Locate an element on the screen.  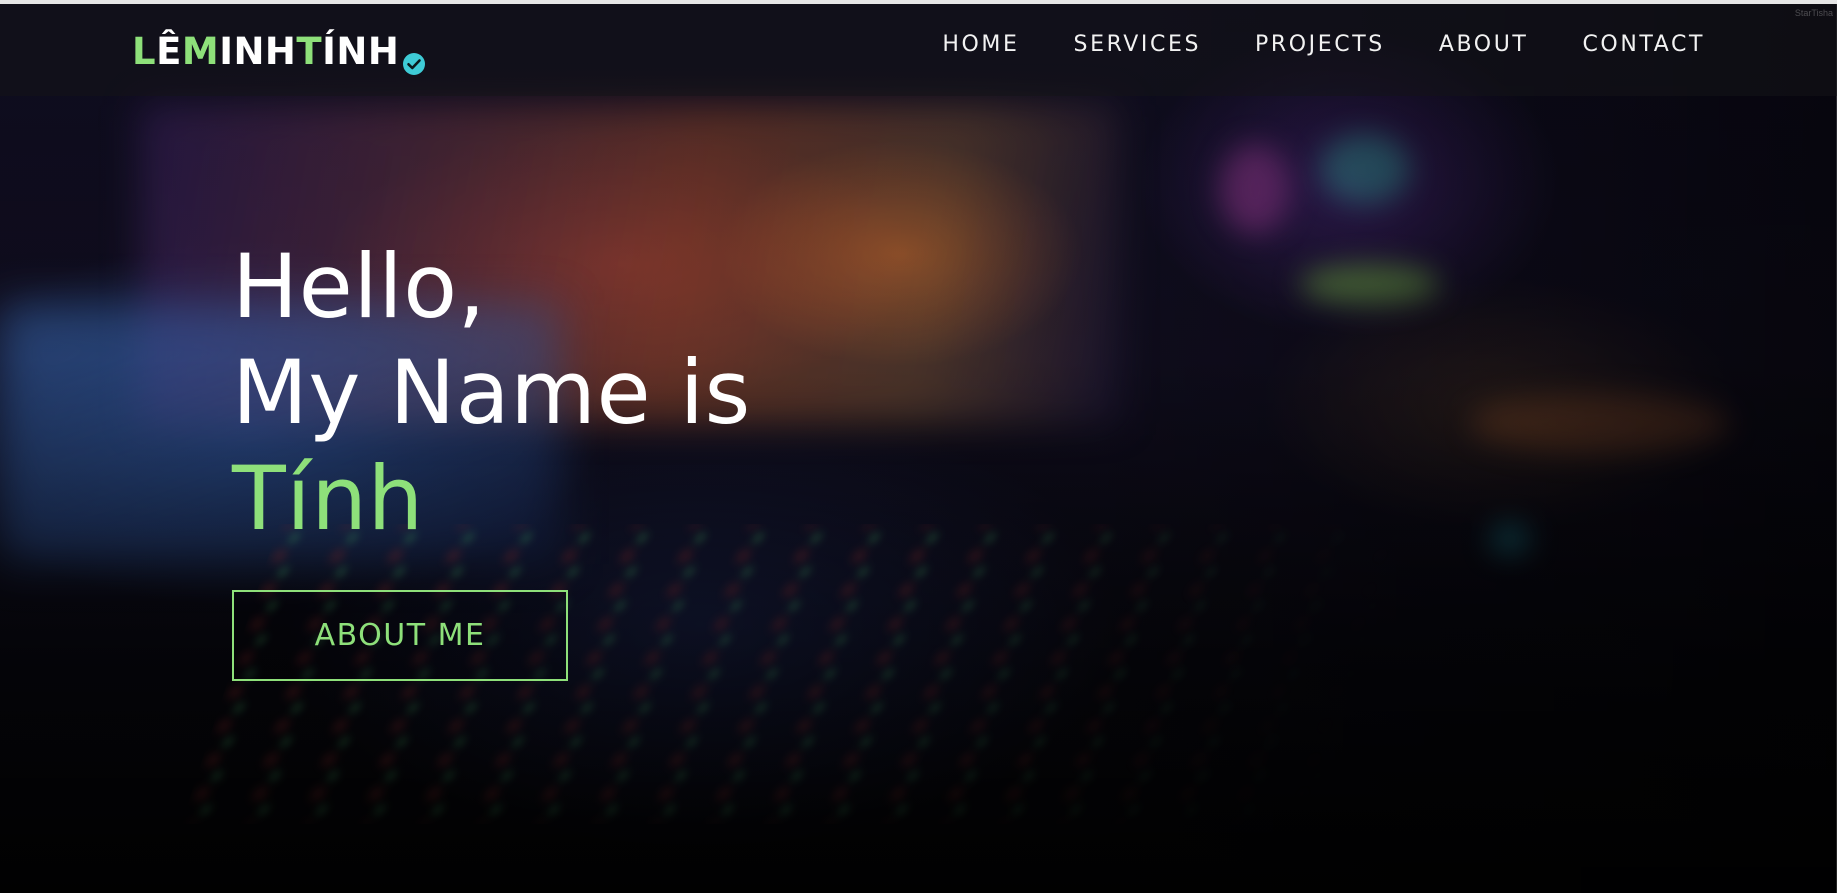
logo-letter: T is located at coordinates (309, 51).